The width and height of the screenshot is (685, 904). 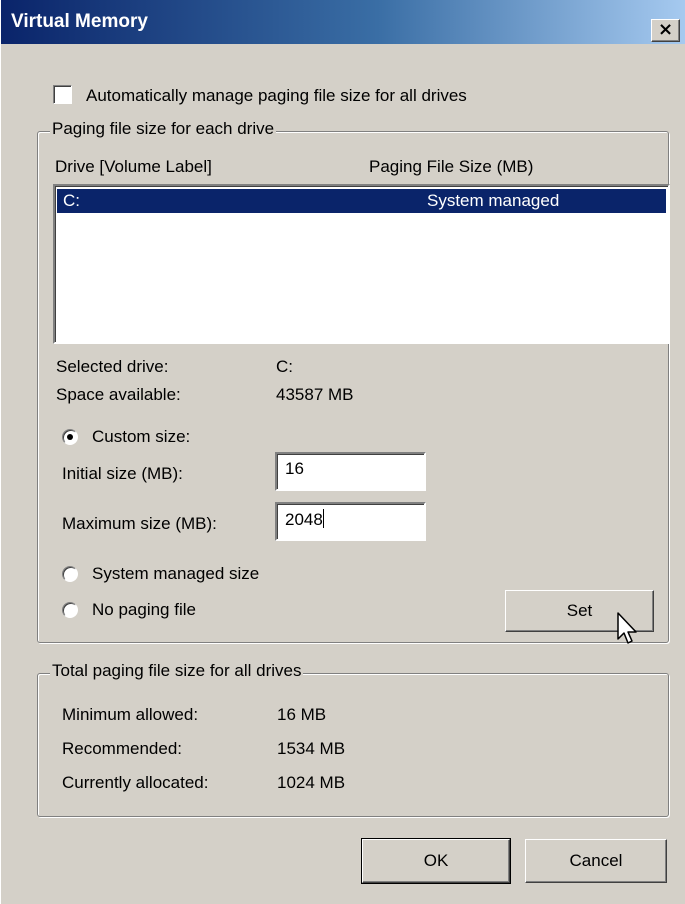 What do you see at coordinates (311, 748) in the screenshot?
I see `recommended-value: 1534 MB` at bounding box center [311, 748].